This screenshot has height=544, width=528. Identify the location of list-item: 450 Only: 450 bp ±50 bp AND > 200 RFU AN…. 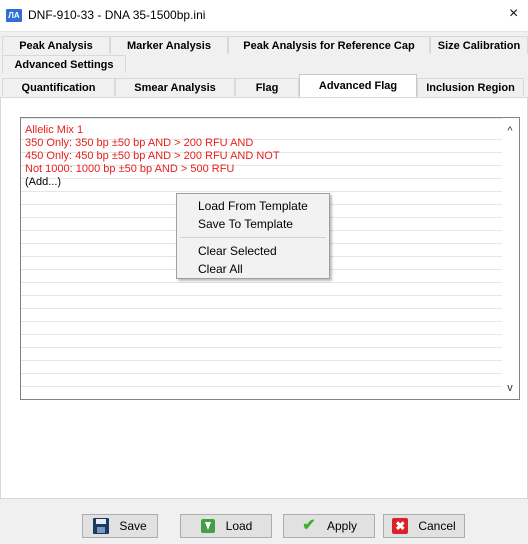
(152, 156).